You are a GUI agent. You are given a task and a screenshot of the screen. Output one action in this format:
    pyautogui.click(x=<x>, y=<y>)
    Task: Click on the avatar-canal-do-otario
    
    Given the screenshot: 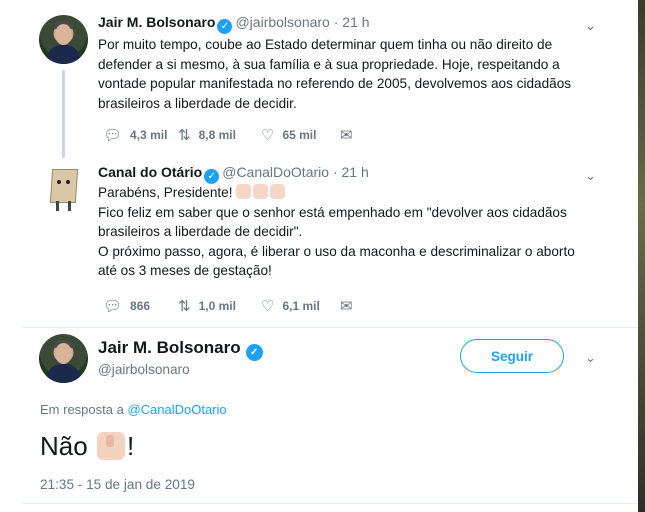 What is the action you would take?
    pyautogui.click(x=63, y=187)
    